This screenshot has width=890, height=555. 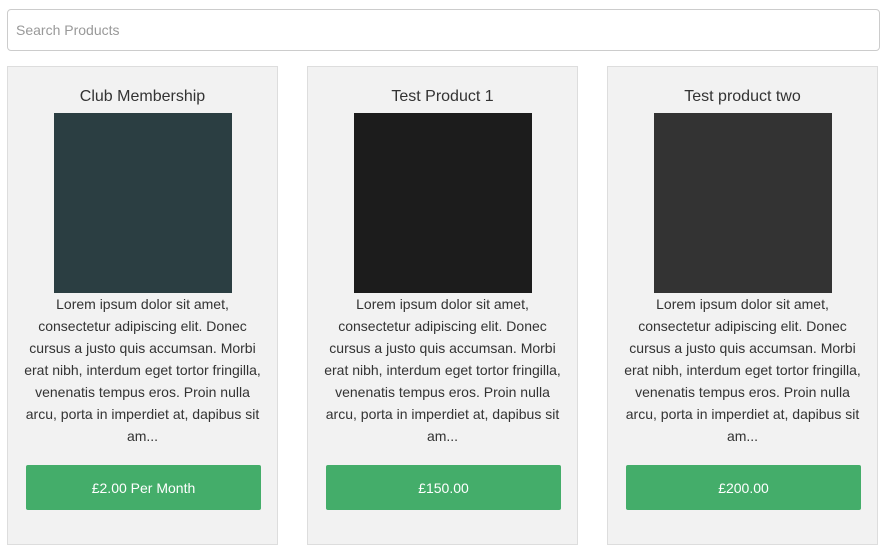 What do you see at coordinates (743, 487) in the screenshot?
I see `buy-button: £200.00` at bounding box center [743, 487].